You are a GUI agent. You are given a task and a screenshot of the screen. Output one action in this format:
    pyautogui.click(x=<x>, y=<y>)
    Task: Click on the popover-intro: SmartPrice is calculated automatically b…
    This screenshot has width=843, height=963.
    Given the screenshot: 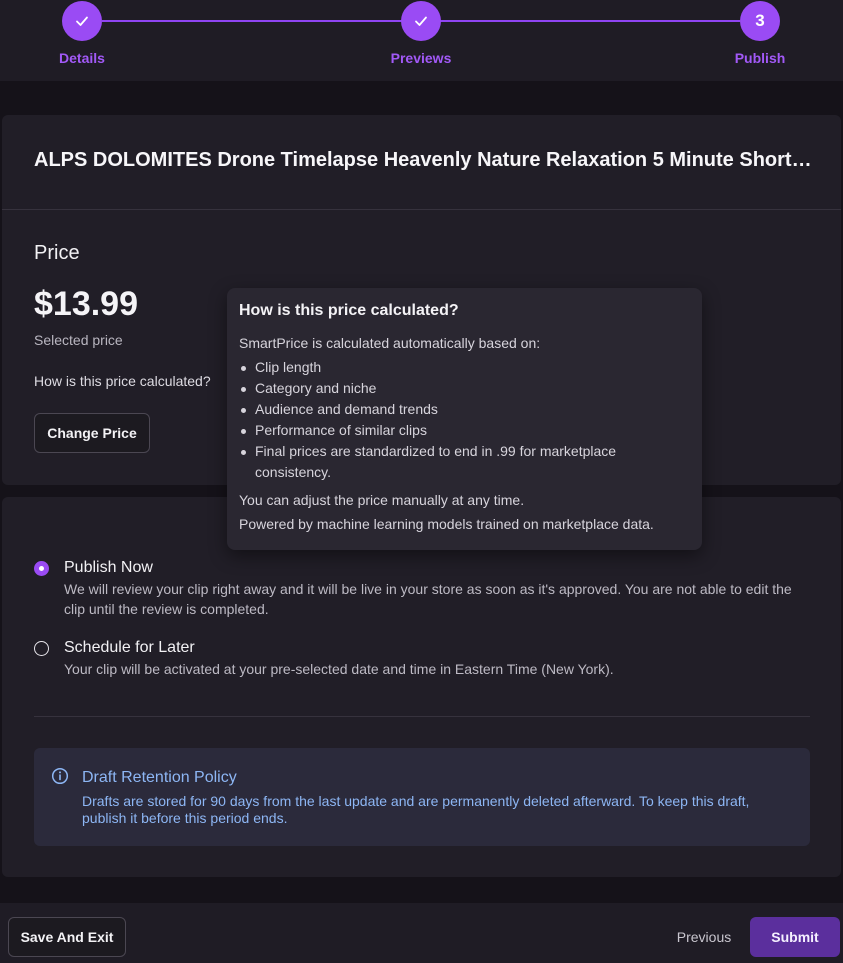 What is the action you would take?
    pyautogui.click(x=390, y=343)
    